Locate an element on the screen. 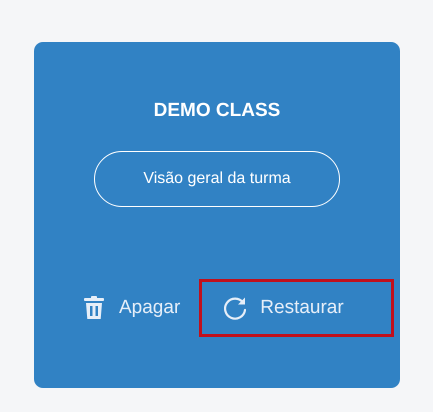  trash-icon is located at coordinates (94, 308).